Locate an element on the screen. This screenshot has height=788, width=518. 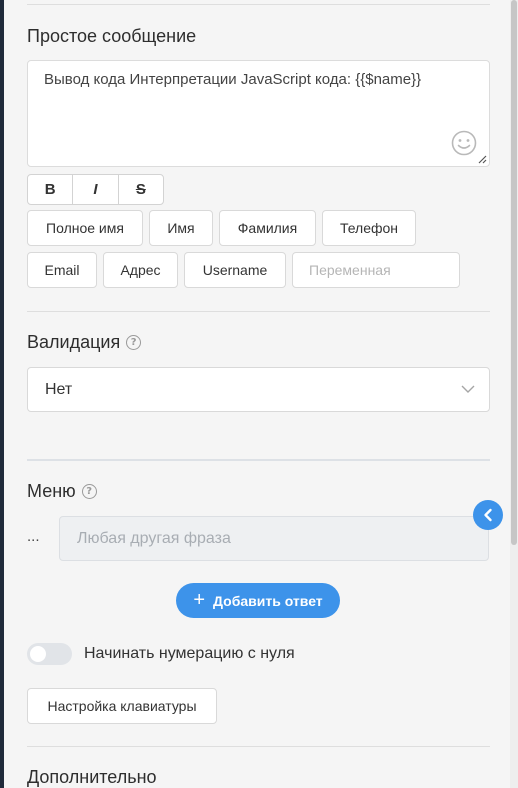
scrollbar-thumb is located at coordinates (514, 272).